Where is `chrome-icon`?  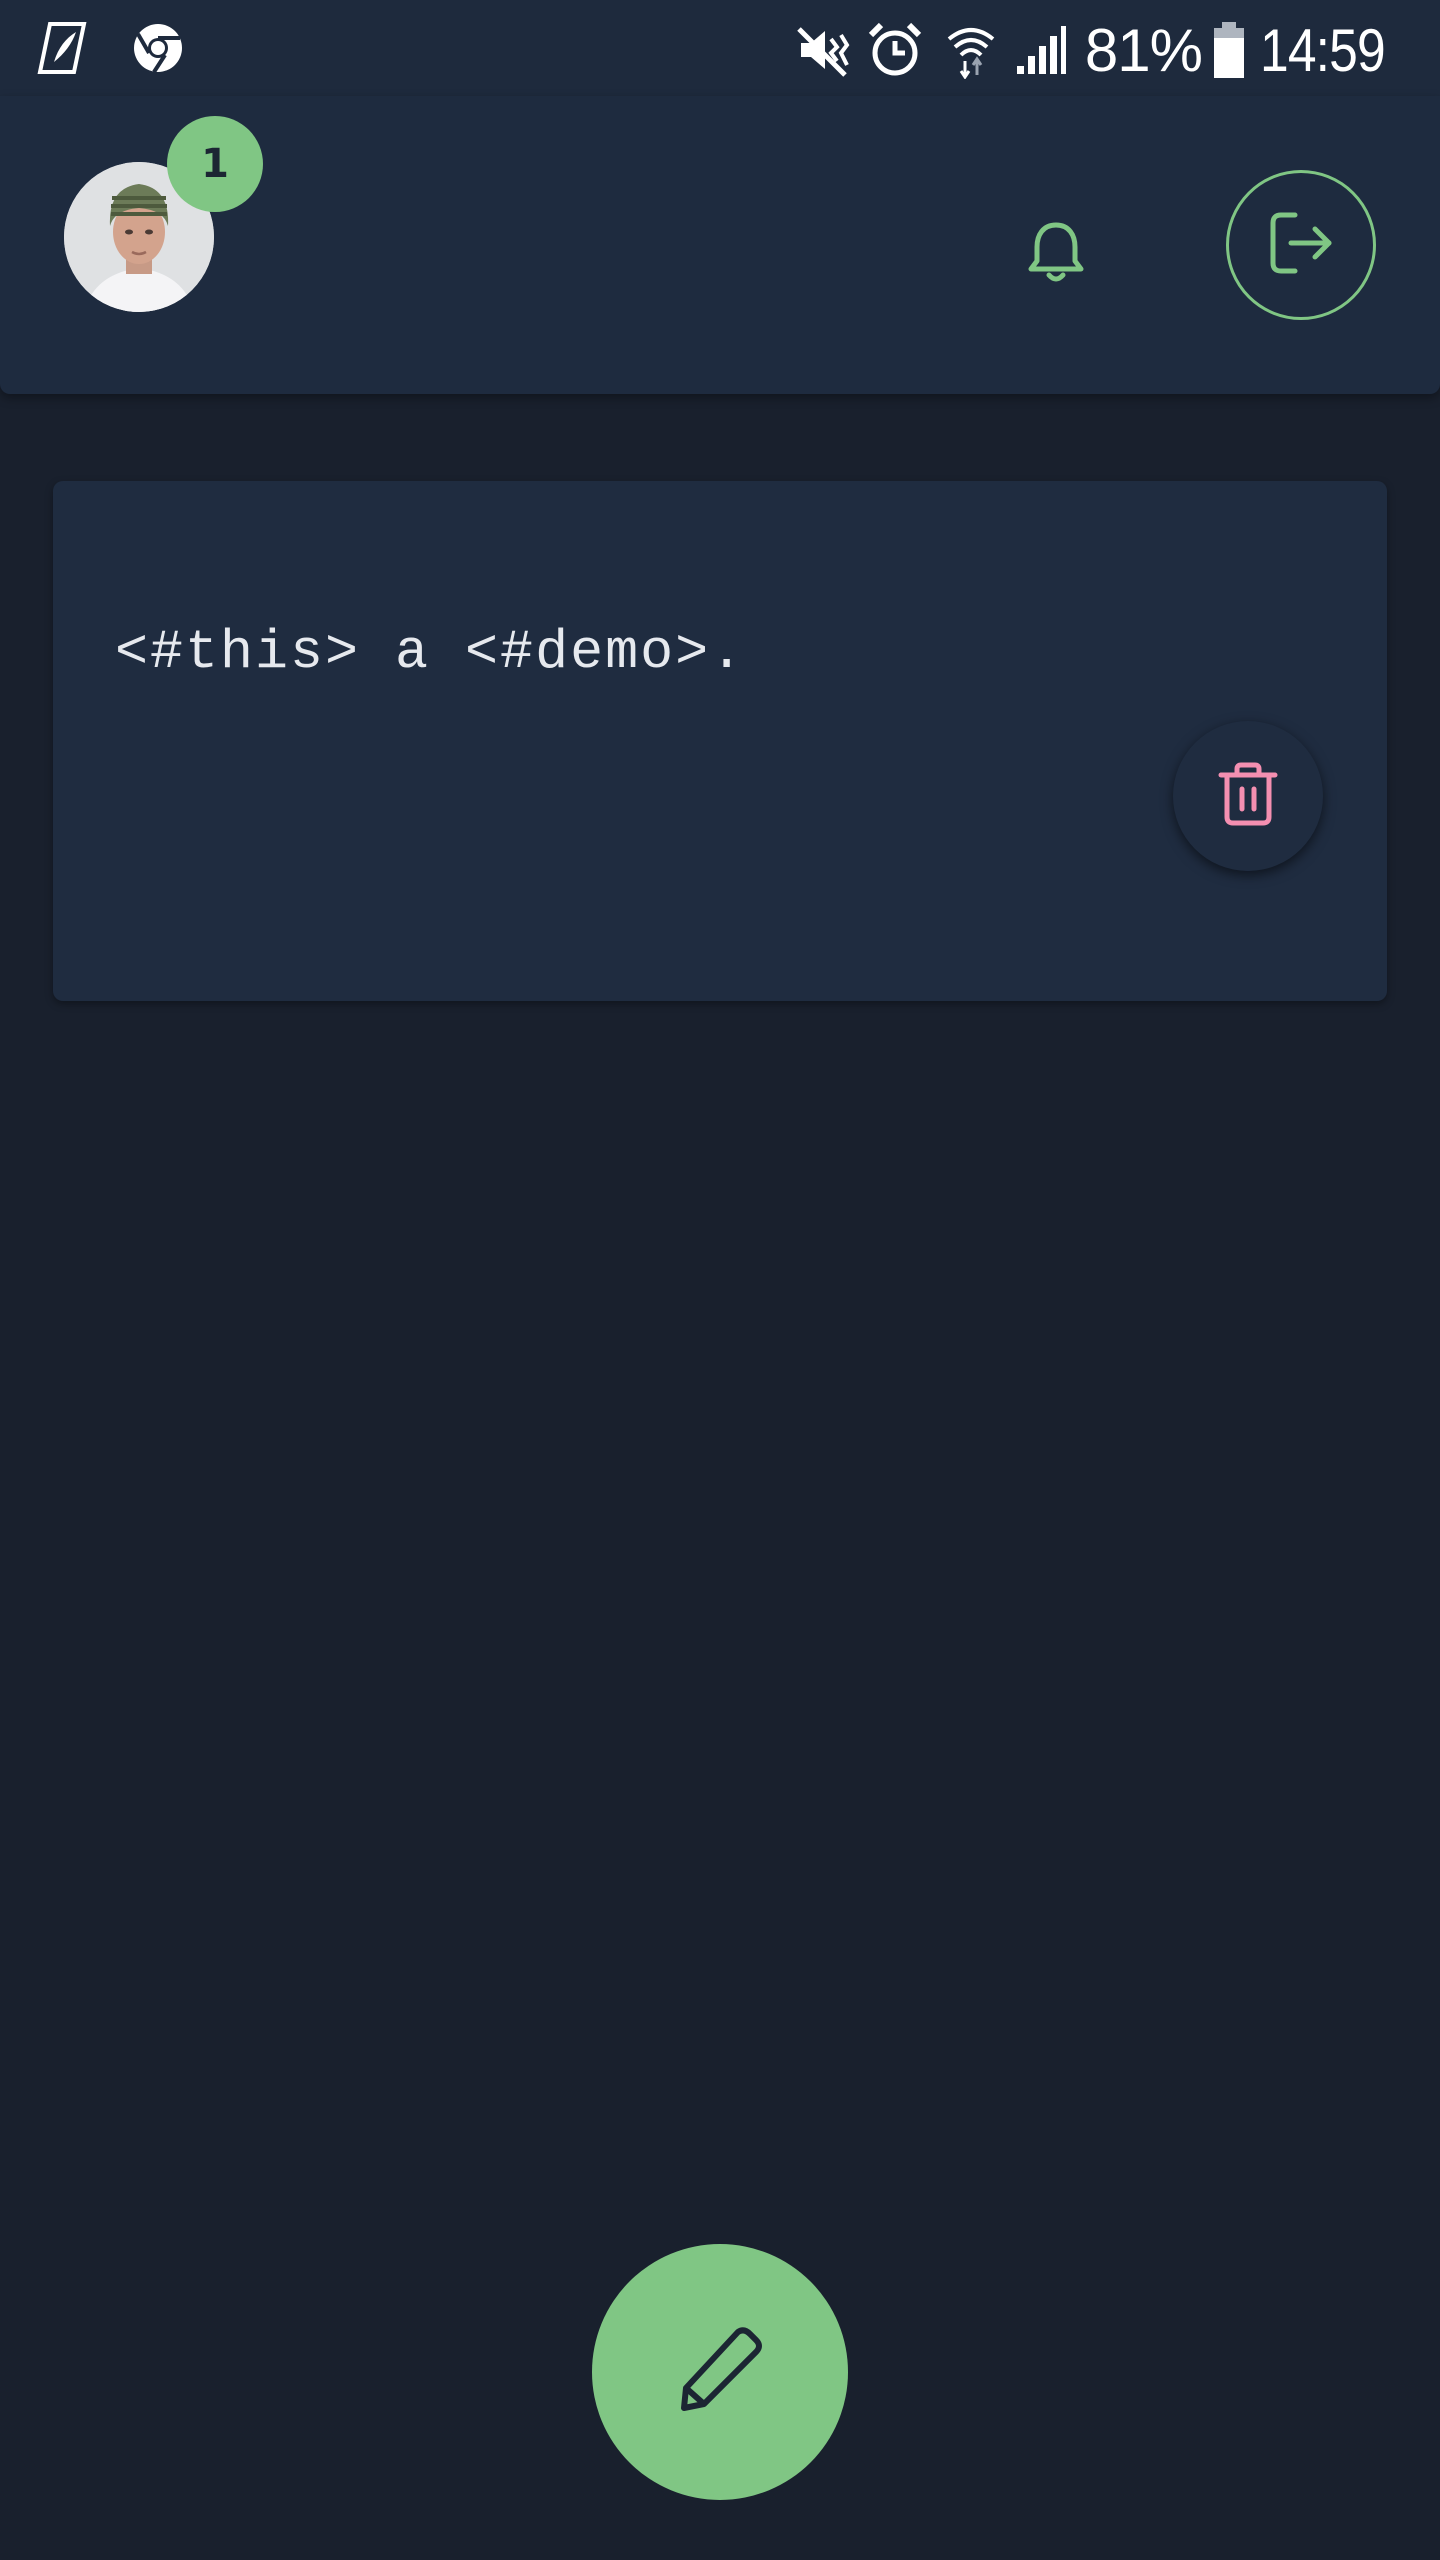
chrome-icon is located at coordinates (158, 50).